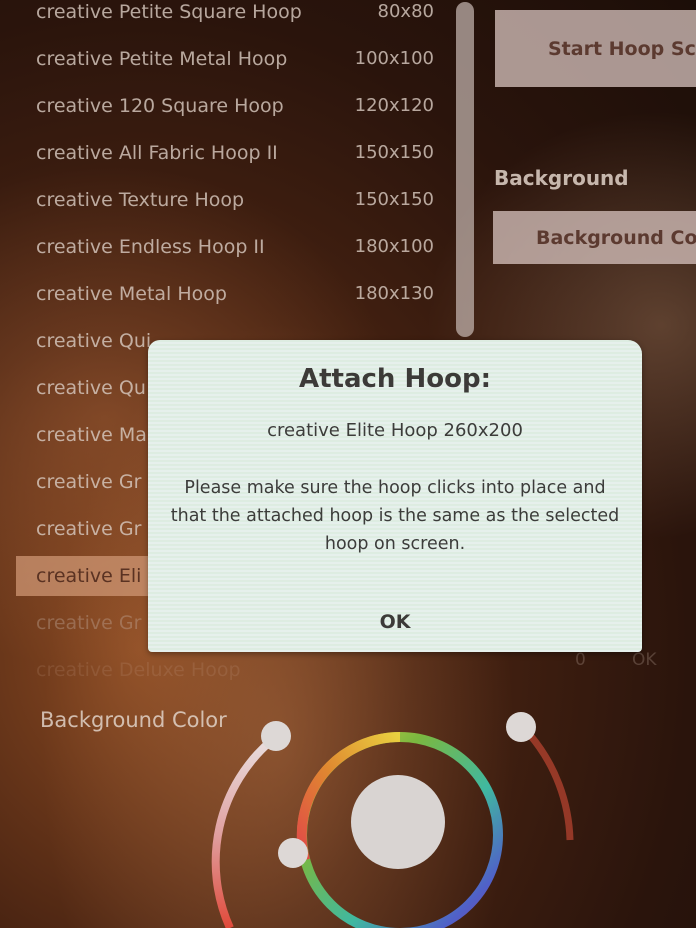  I want to click on hoop-row: creative Petite Metal Hoop 100x100, so click(231, 58).